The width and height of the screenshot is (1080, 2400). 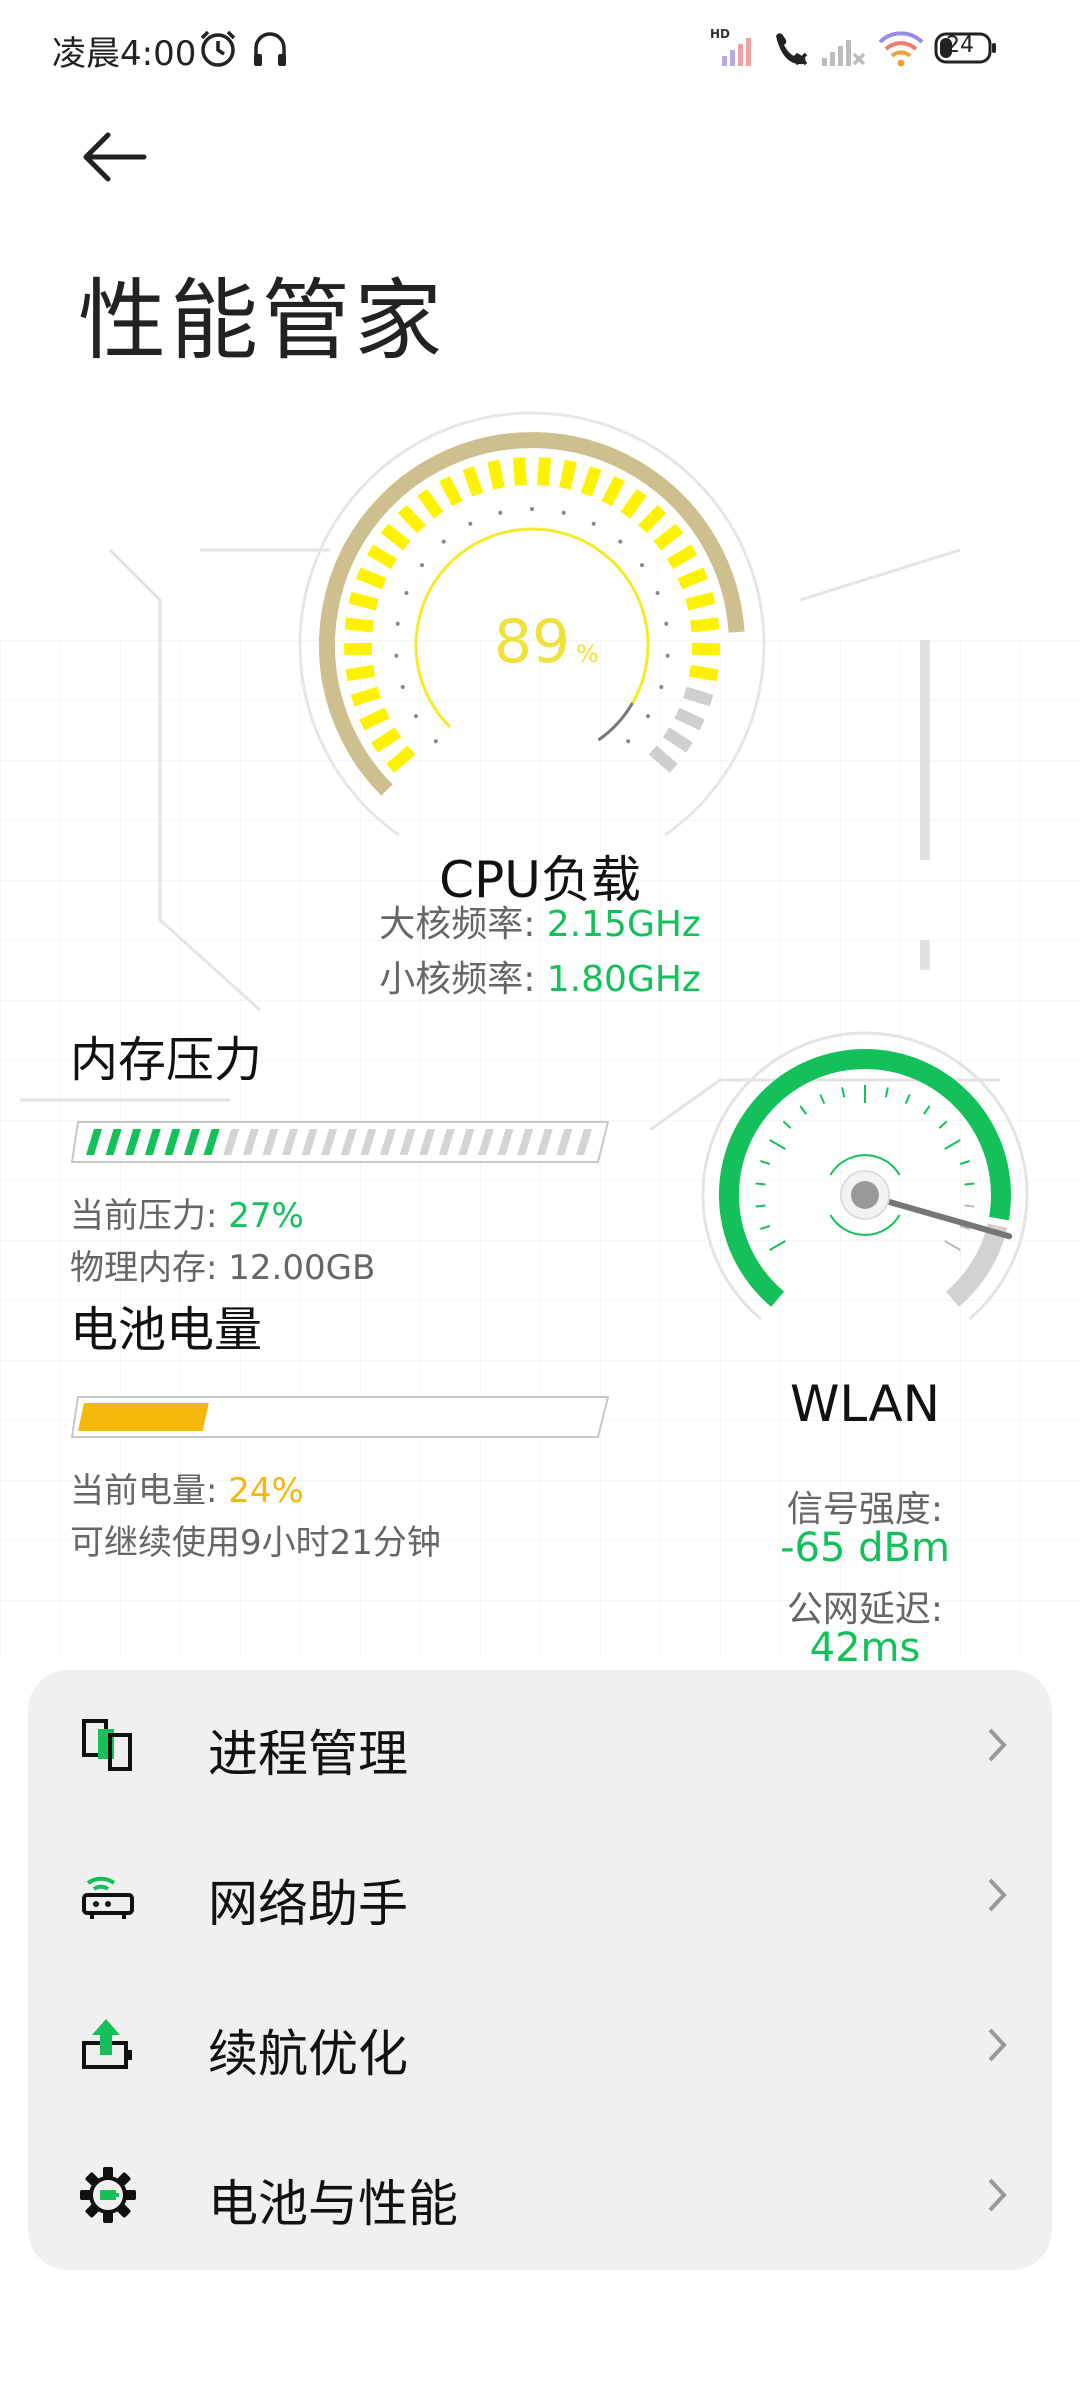 I want to click on process-manager-icon, so click(x=107, y=1745).